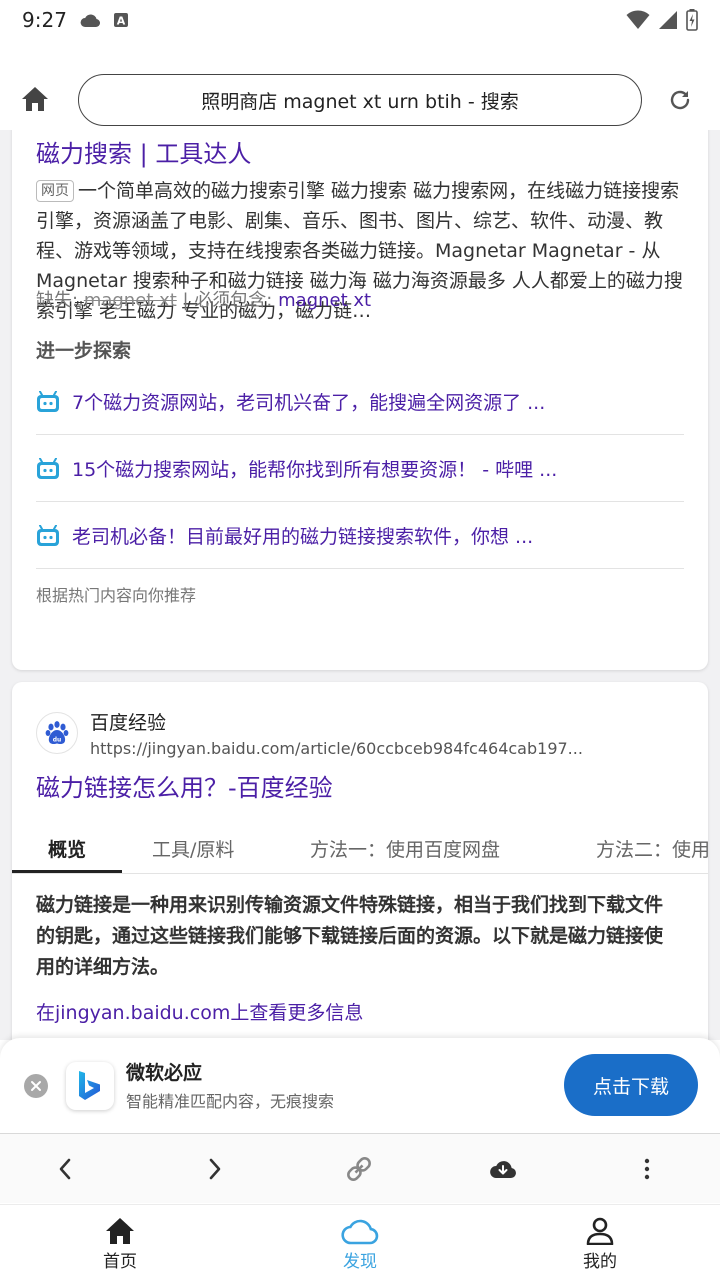 This screenshot has height=1280, width=720. Describe the element at coordinates (199, 1011) in the screenshot. I see `more-info-link: 在jingyan.baidu.com上查看更多信息` at that location.